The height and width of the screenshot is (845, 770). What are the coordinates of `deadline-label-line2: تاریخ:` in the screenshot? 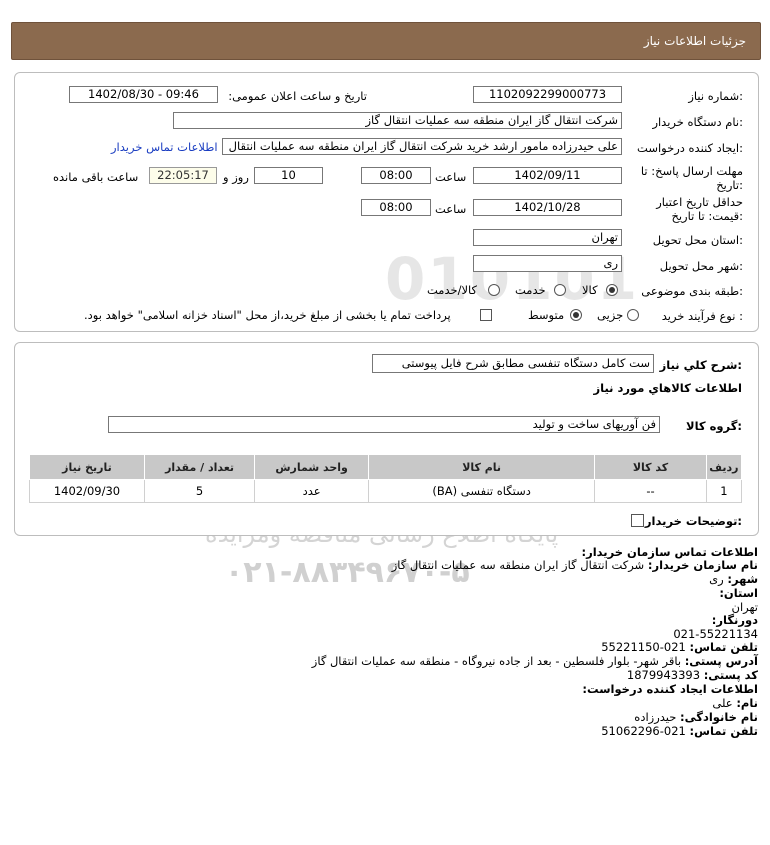 It's located at (729, 185).